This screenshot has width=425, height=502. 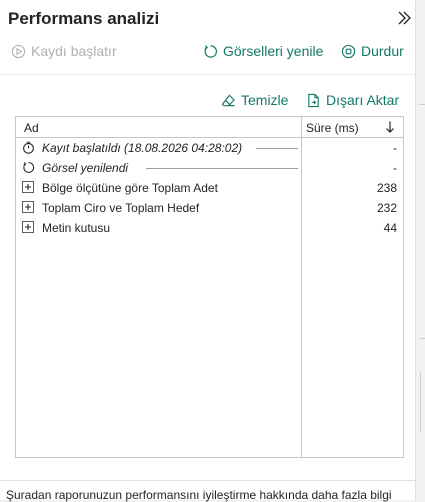 I want to click on table-header: Ad Süre (ms), so click(x=209, y=127).